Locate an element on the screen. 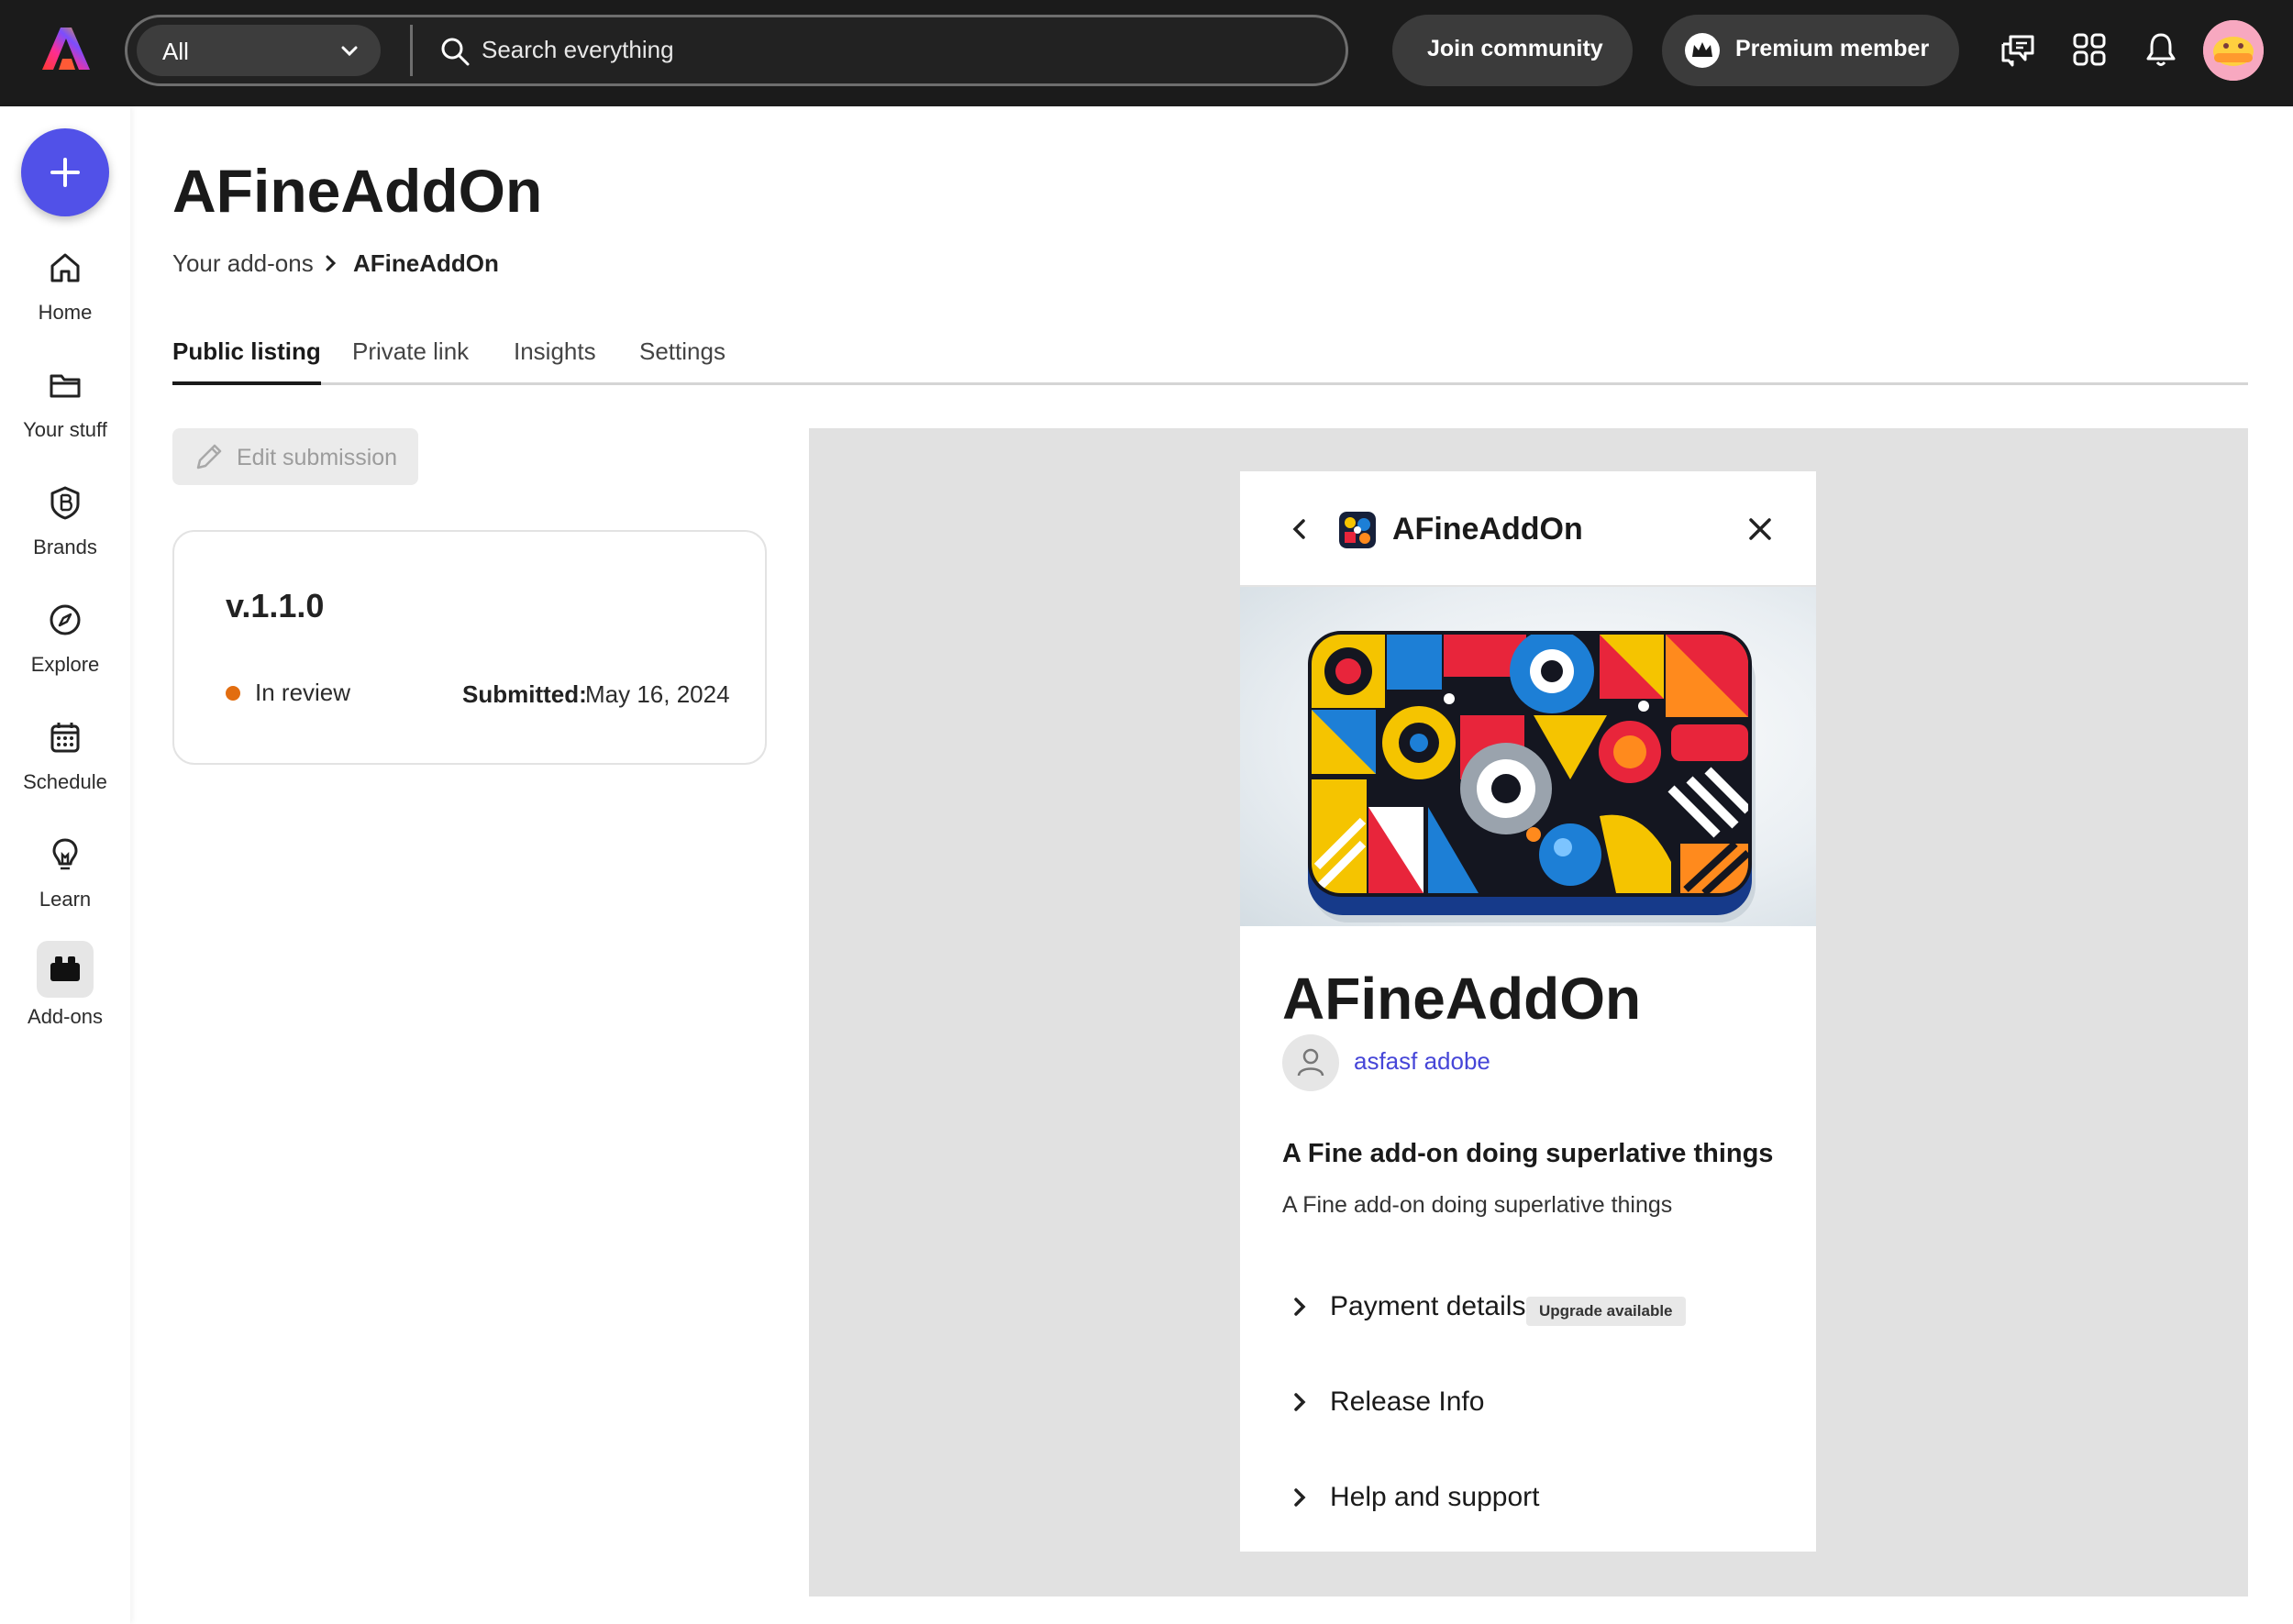 Image resolution: width=2293 pixels, height=1624 pixels. avatar is located at coordinates (2234, 50).